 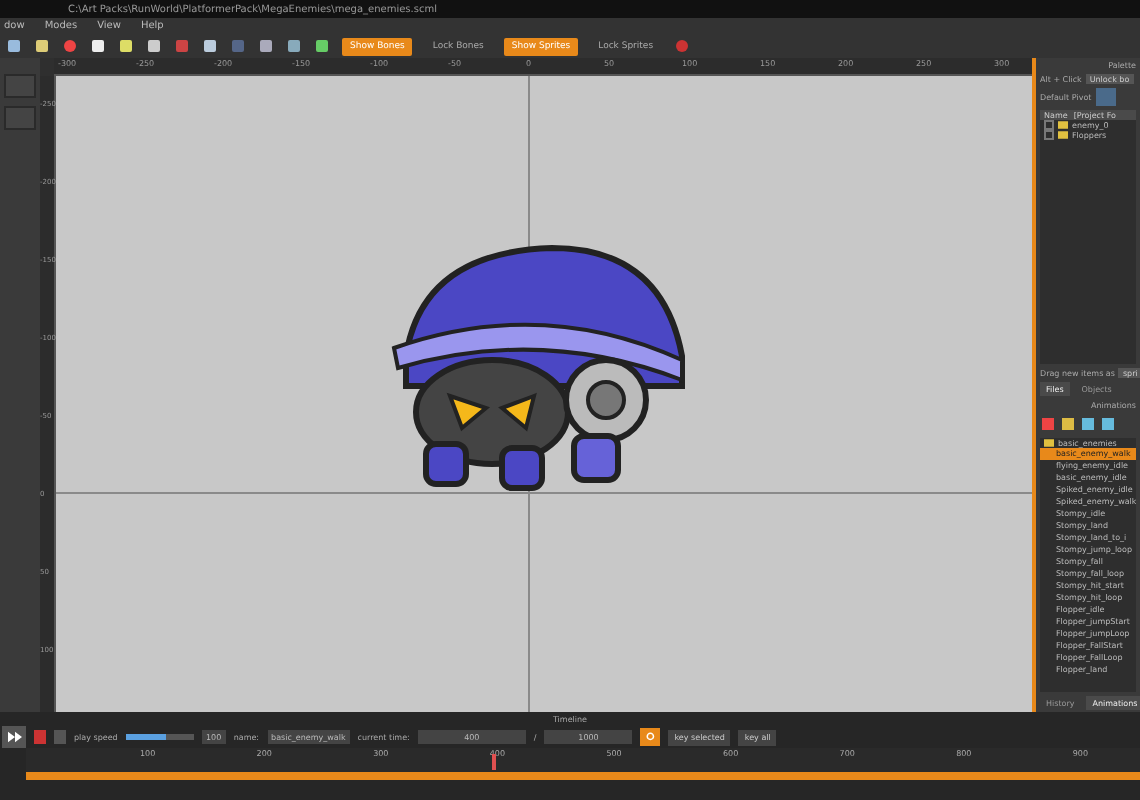 What do you see at coordinates (650, 737) in the screenshot?
I see `key-button` at bounding box center [650, 737].